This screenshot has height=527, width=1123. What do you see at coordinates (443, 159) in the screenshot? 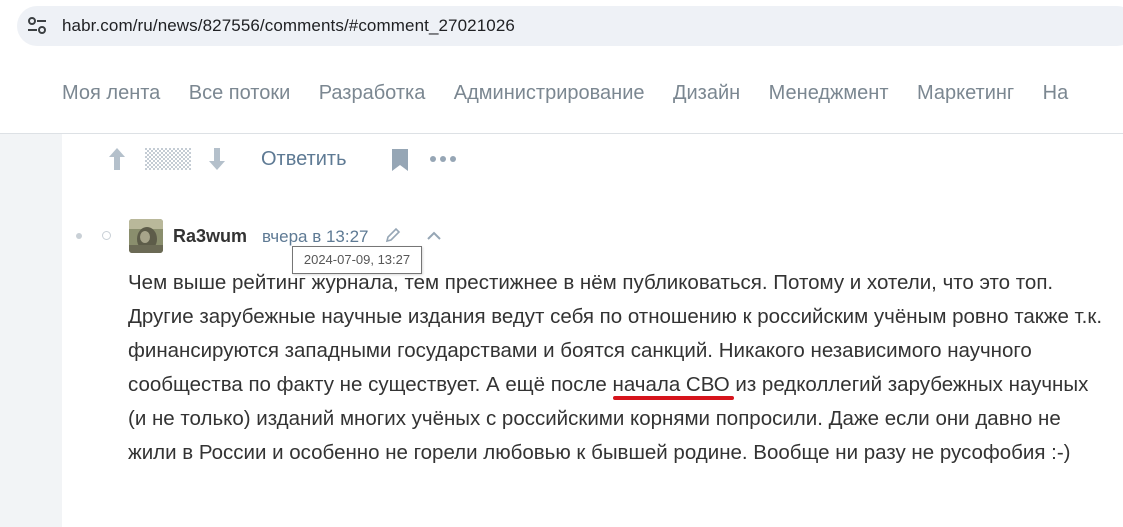
I see `more-options-icon` at bounding box center [443, 159].